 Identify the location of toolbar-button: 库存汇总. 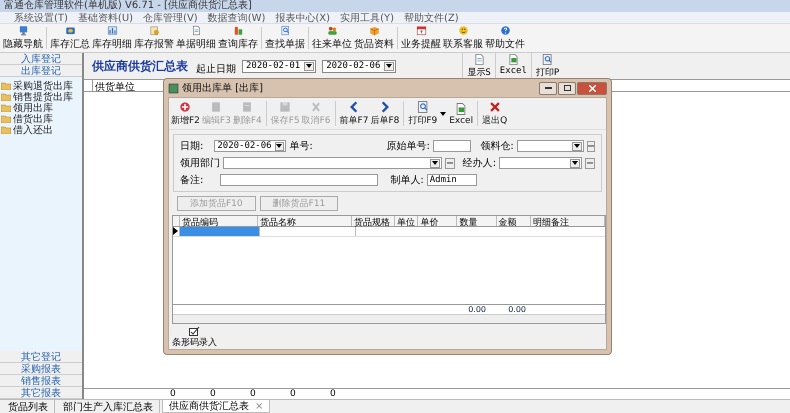
(70, 38).